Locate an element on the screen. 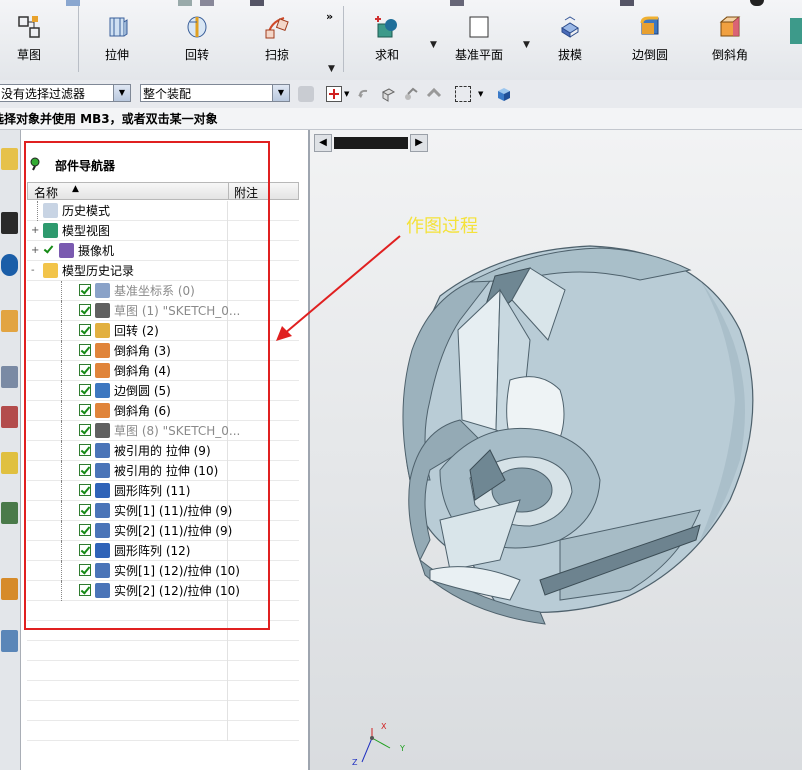  triad-label-z: Z is located at coordinates (355, 762).